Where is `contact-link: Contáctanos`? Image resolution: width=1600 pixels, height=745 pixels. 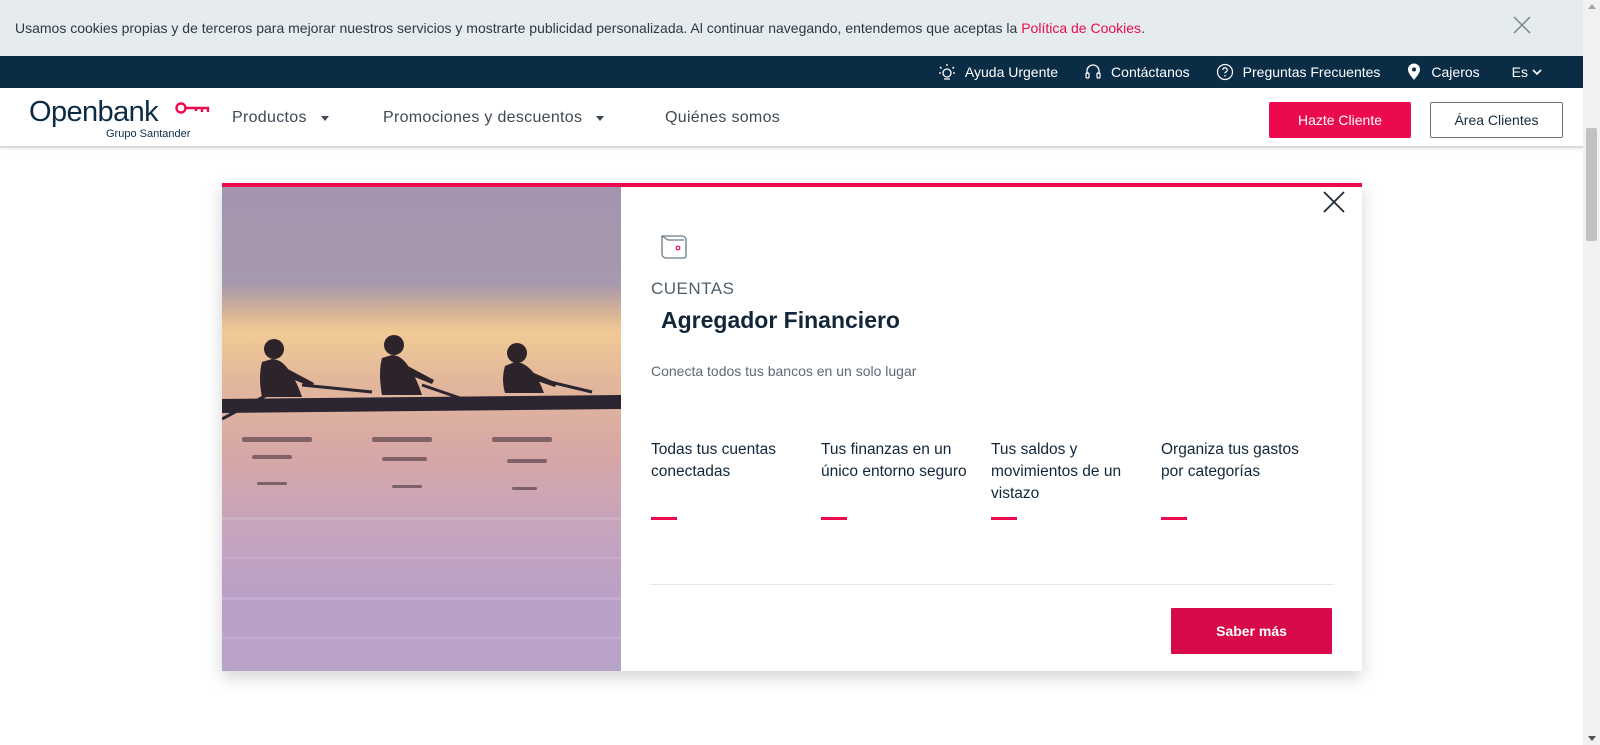
contact-link: Contáctanos is located at coordinates (1137, 72).